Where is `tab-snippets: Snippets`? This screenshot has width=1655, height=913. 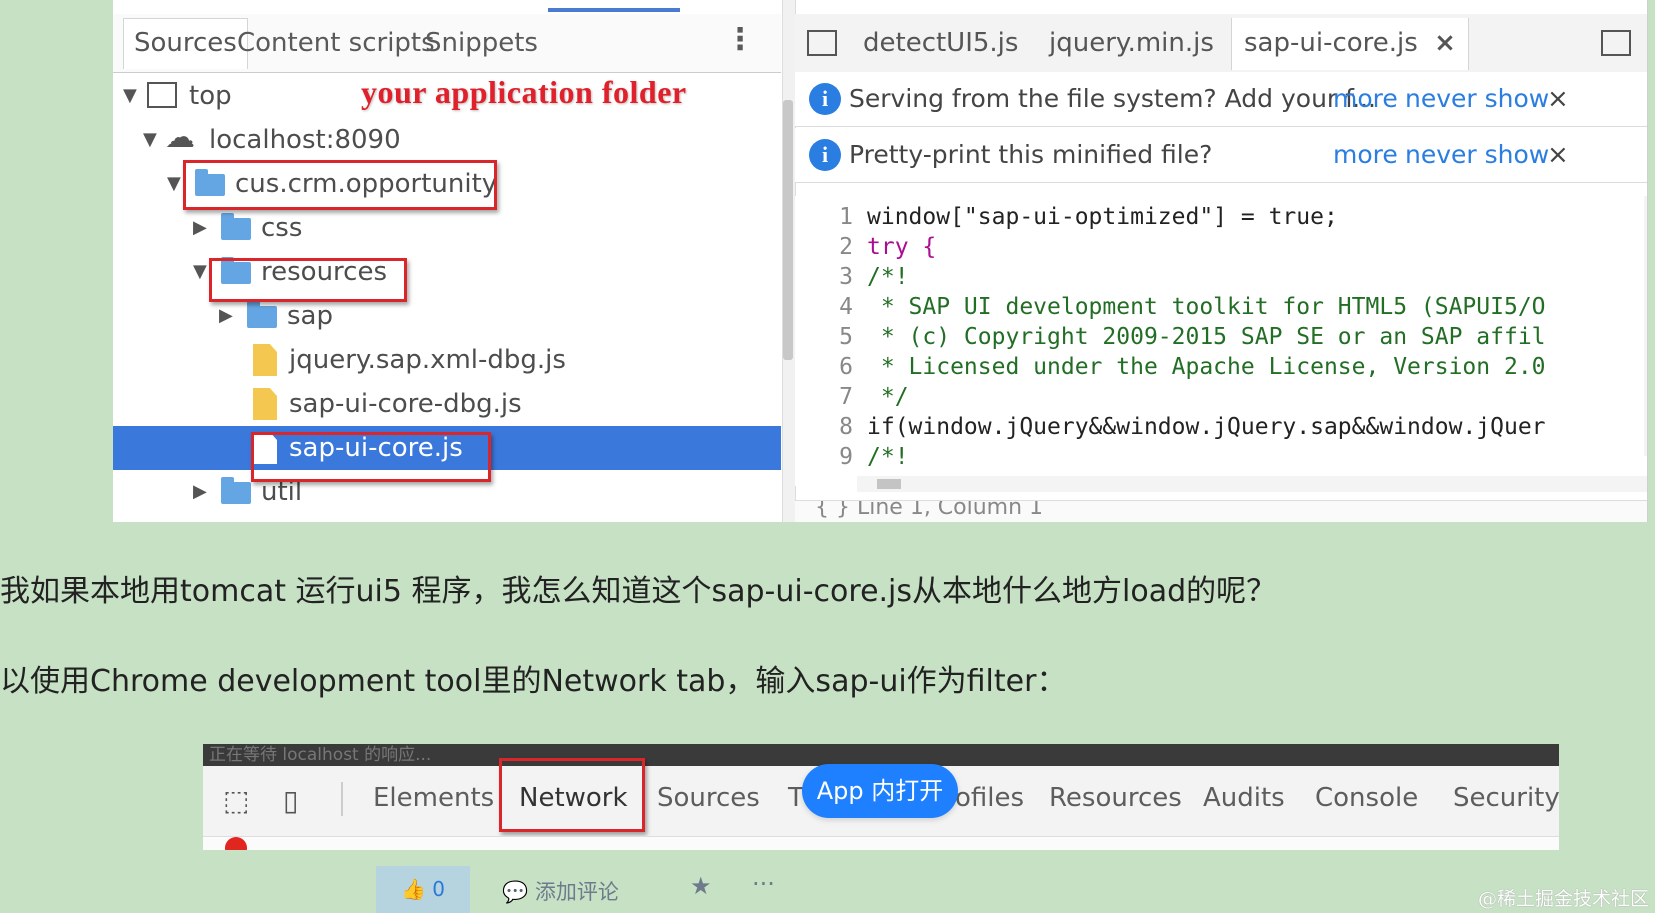
tab-snippets: Snippets is located at coordinates (481, 43).